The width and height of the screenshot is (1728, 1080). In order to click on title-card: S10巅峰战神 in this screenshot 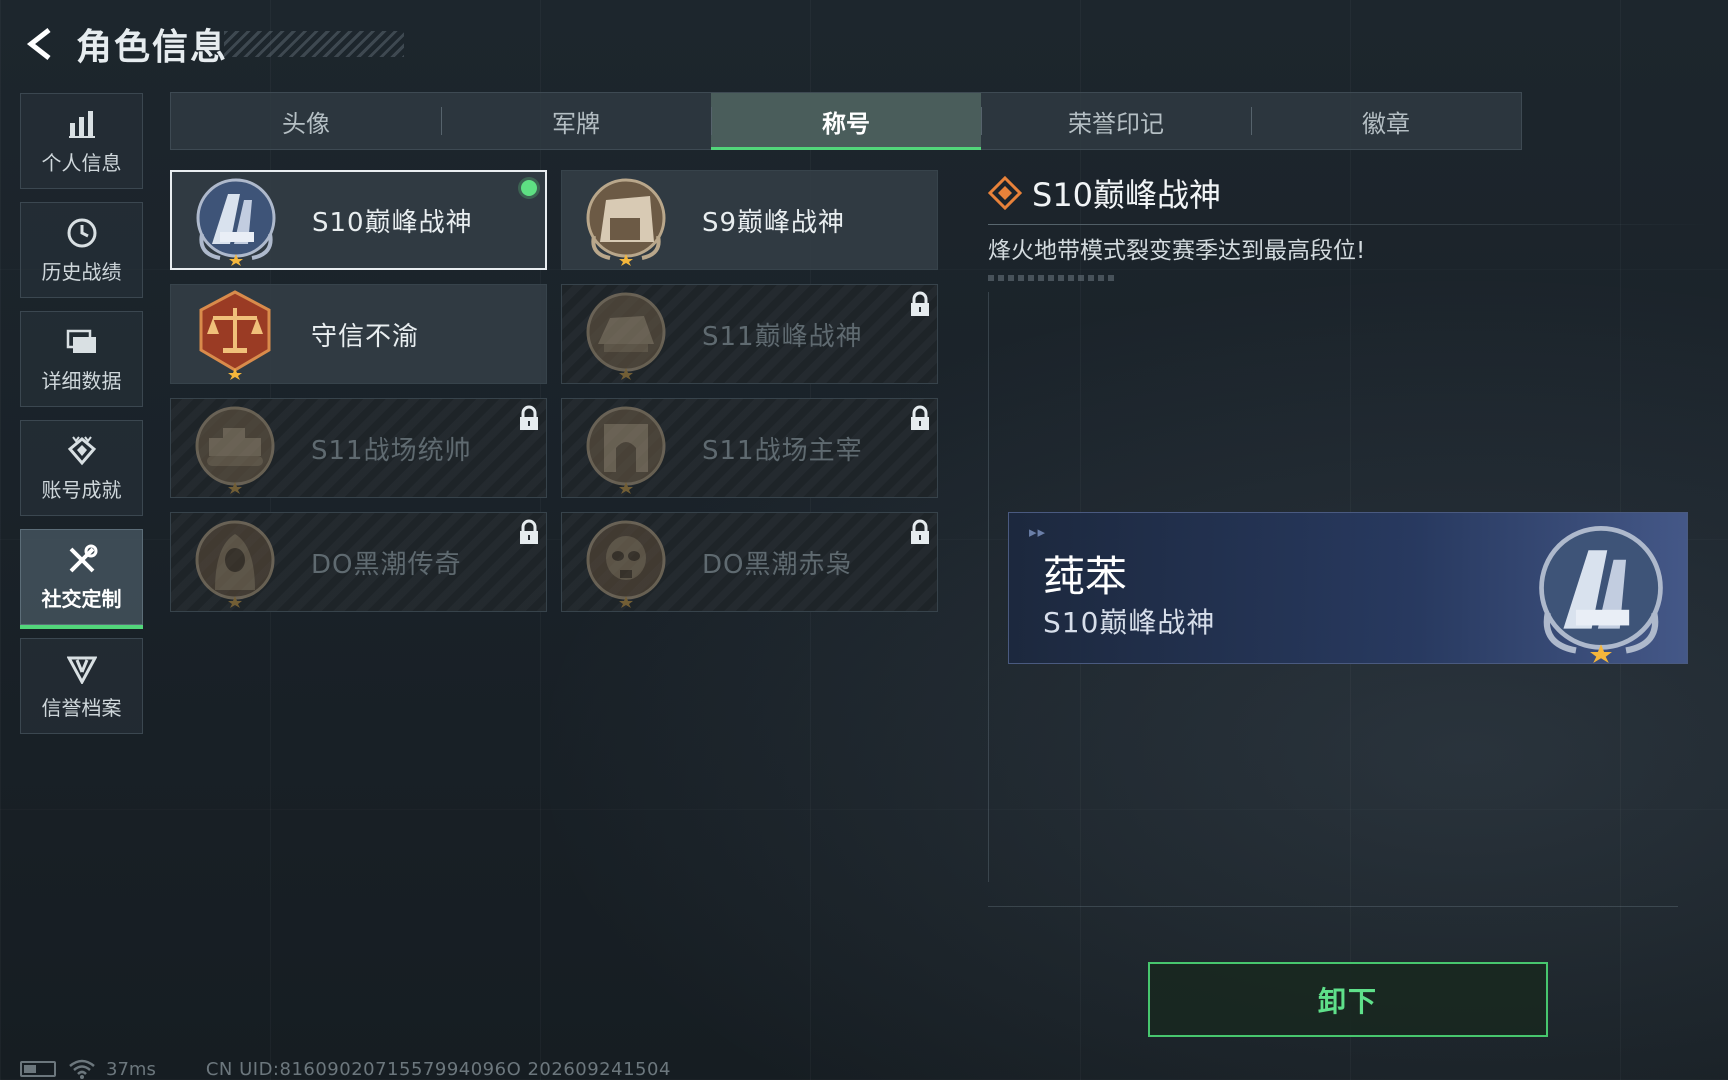, I will do `click(358, 220)`.